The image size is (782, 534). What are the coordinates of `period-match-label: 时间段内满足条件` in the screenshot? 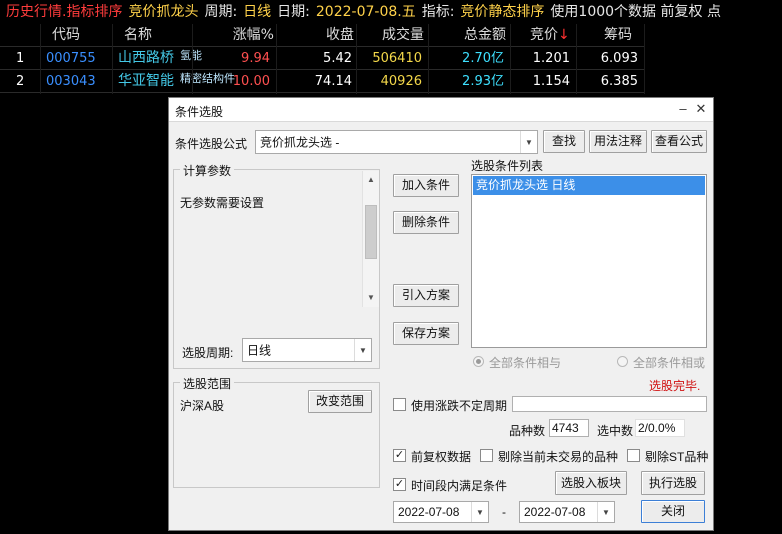 It's located at (459, 486).